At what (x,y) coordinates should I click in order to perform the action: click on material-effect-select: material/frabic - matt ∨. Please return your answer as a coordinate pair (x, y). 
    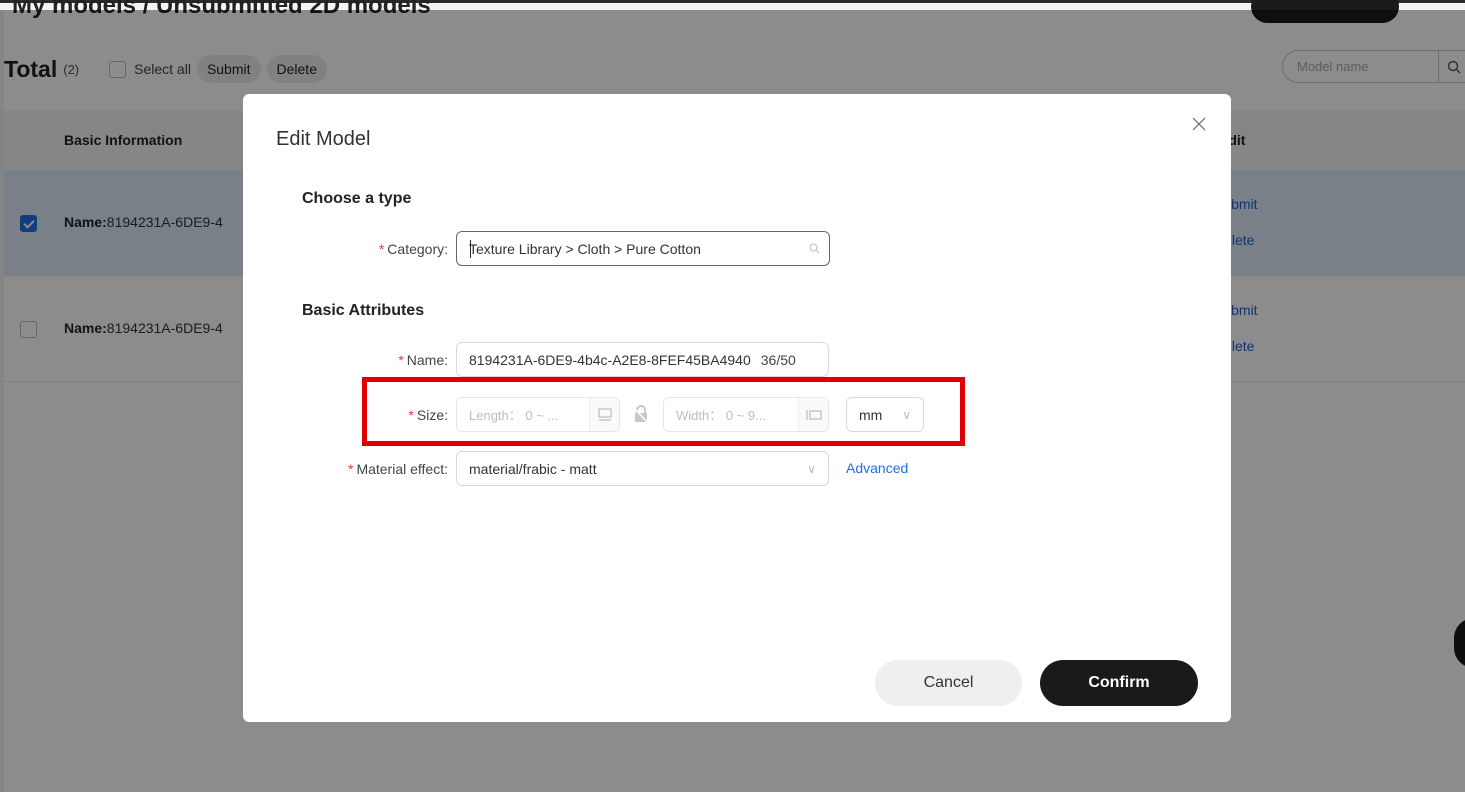
    Looking at the image, I should click on (642, 468).